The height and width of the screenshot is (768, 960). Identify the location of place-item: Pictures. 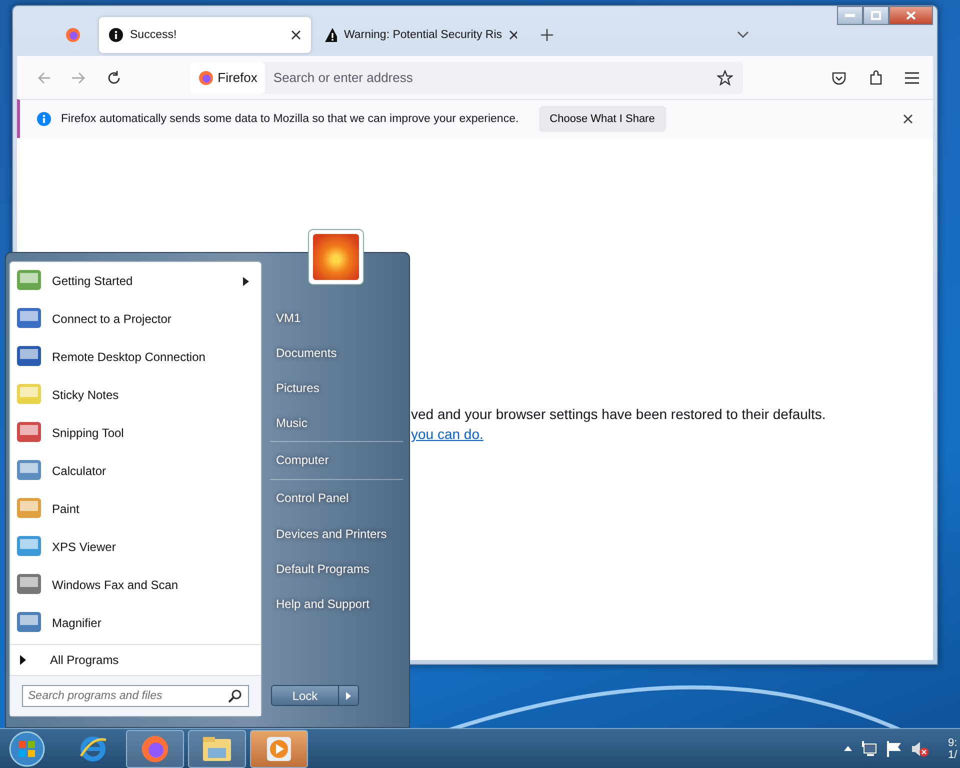
(336, 388).